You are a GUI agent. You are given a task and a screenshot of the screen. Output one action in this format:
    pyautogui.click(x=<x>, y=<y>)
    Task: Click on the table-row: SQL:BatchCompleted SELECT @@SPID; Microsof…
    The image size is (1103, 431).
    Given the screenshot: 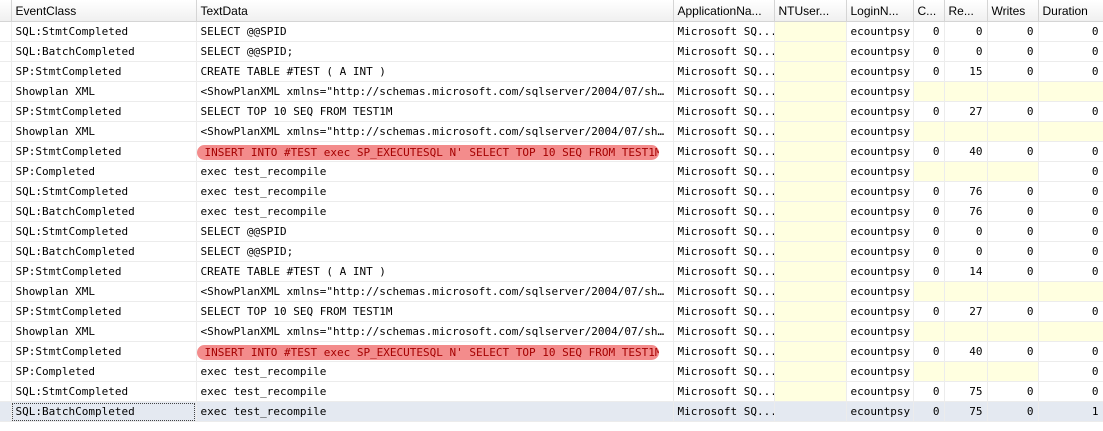 What is the action you would take?
    pyautogui.click(x=551, y=251)
    